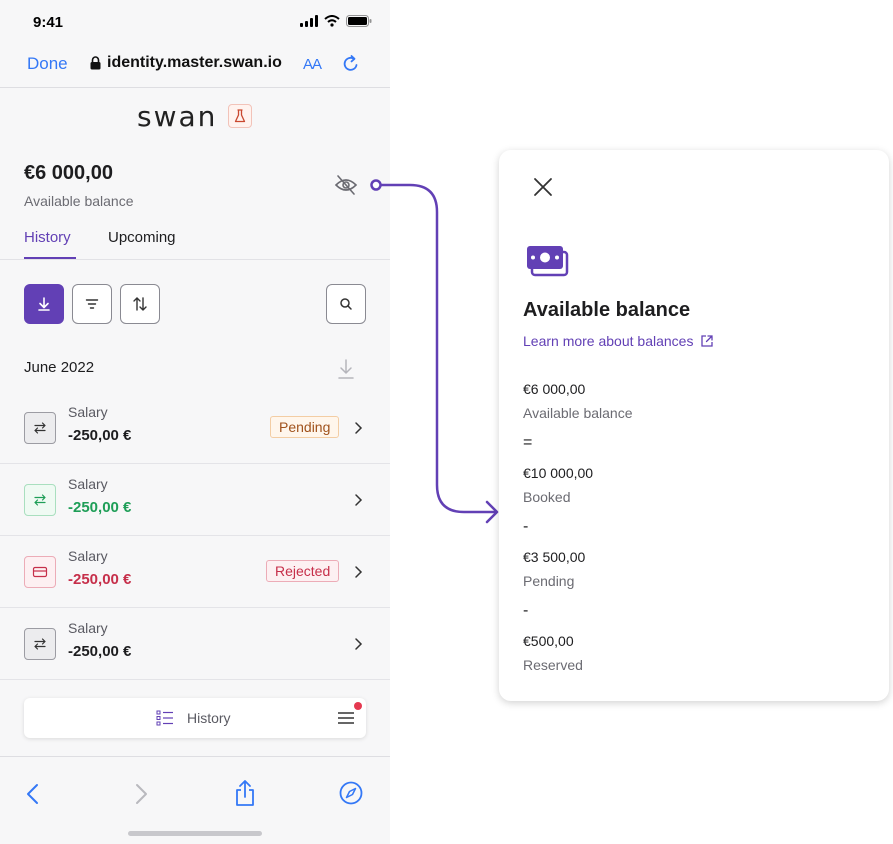  I want to click on flask-icon, so click(240, 116).